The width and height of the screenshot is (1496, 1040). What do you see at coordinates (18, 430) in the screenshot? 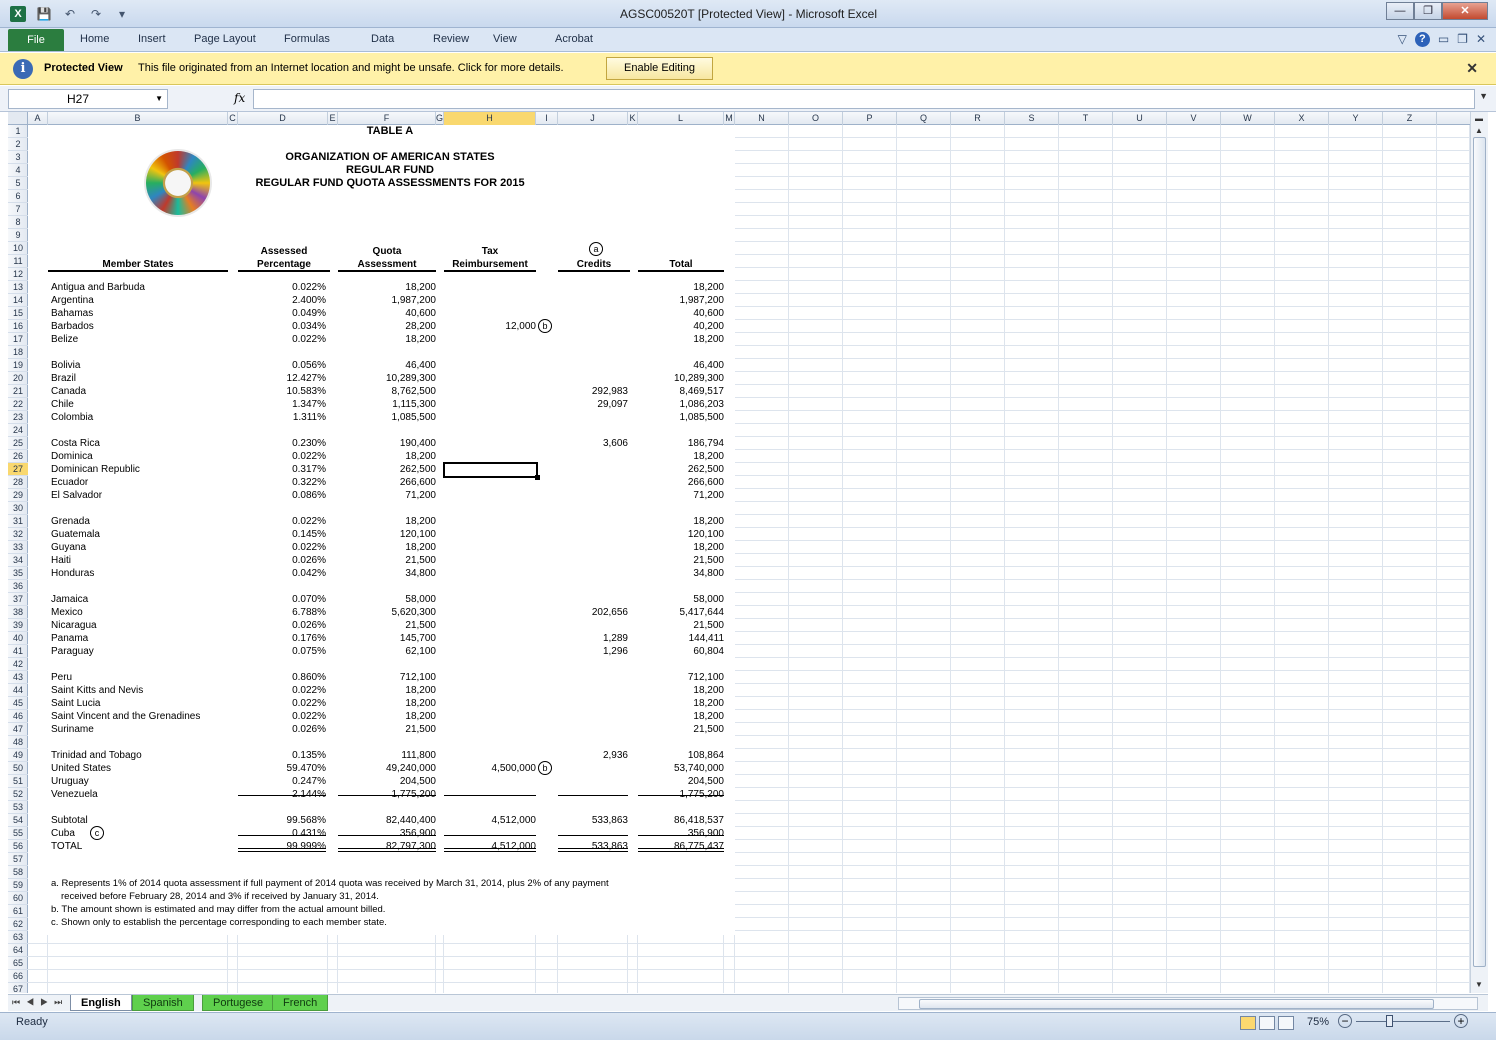
I see `row-header: 24` at bounding box center [18, 430].